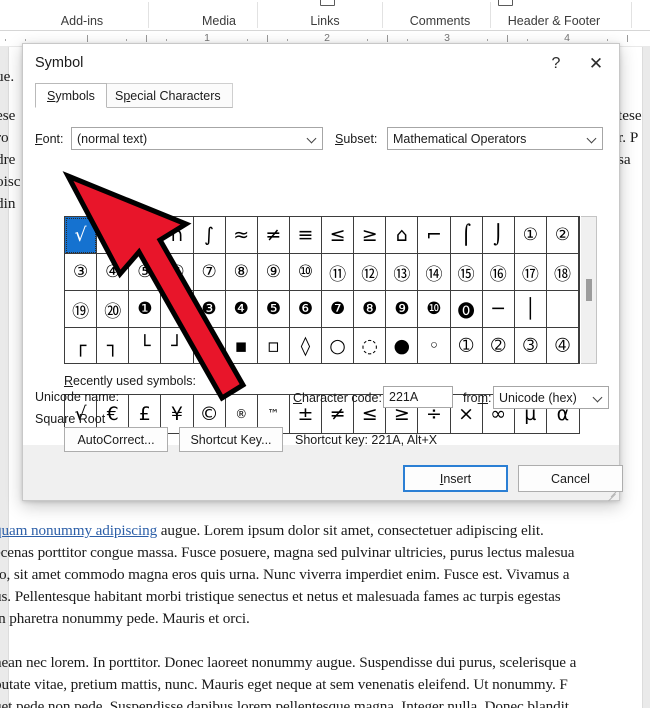 This screenshot has height=708, width=650. I want to click on symbol-cell: ⑤, so click(145, 272).